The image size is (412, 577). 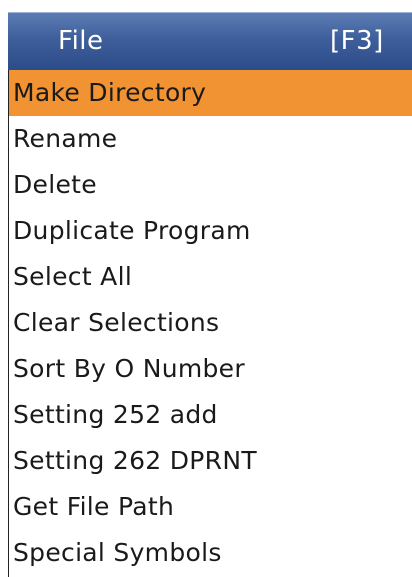 I want to click on menu-item-make-directory: Make Directory, so click(x=210, y=93).